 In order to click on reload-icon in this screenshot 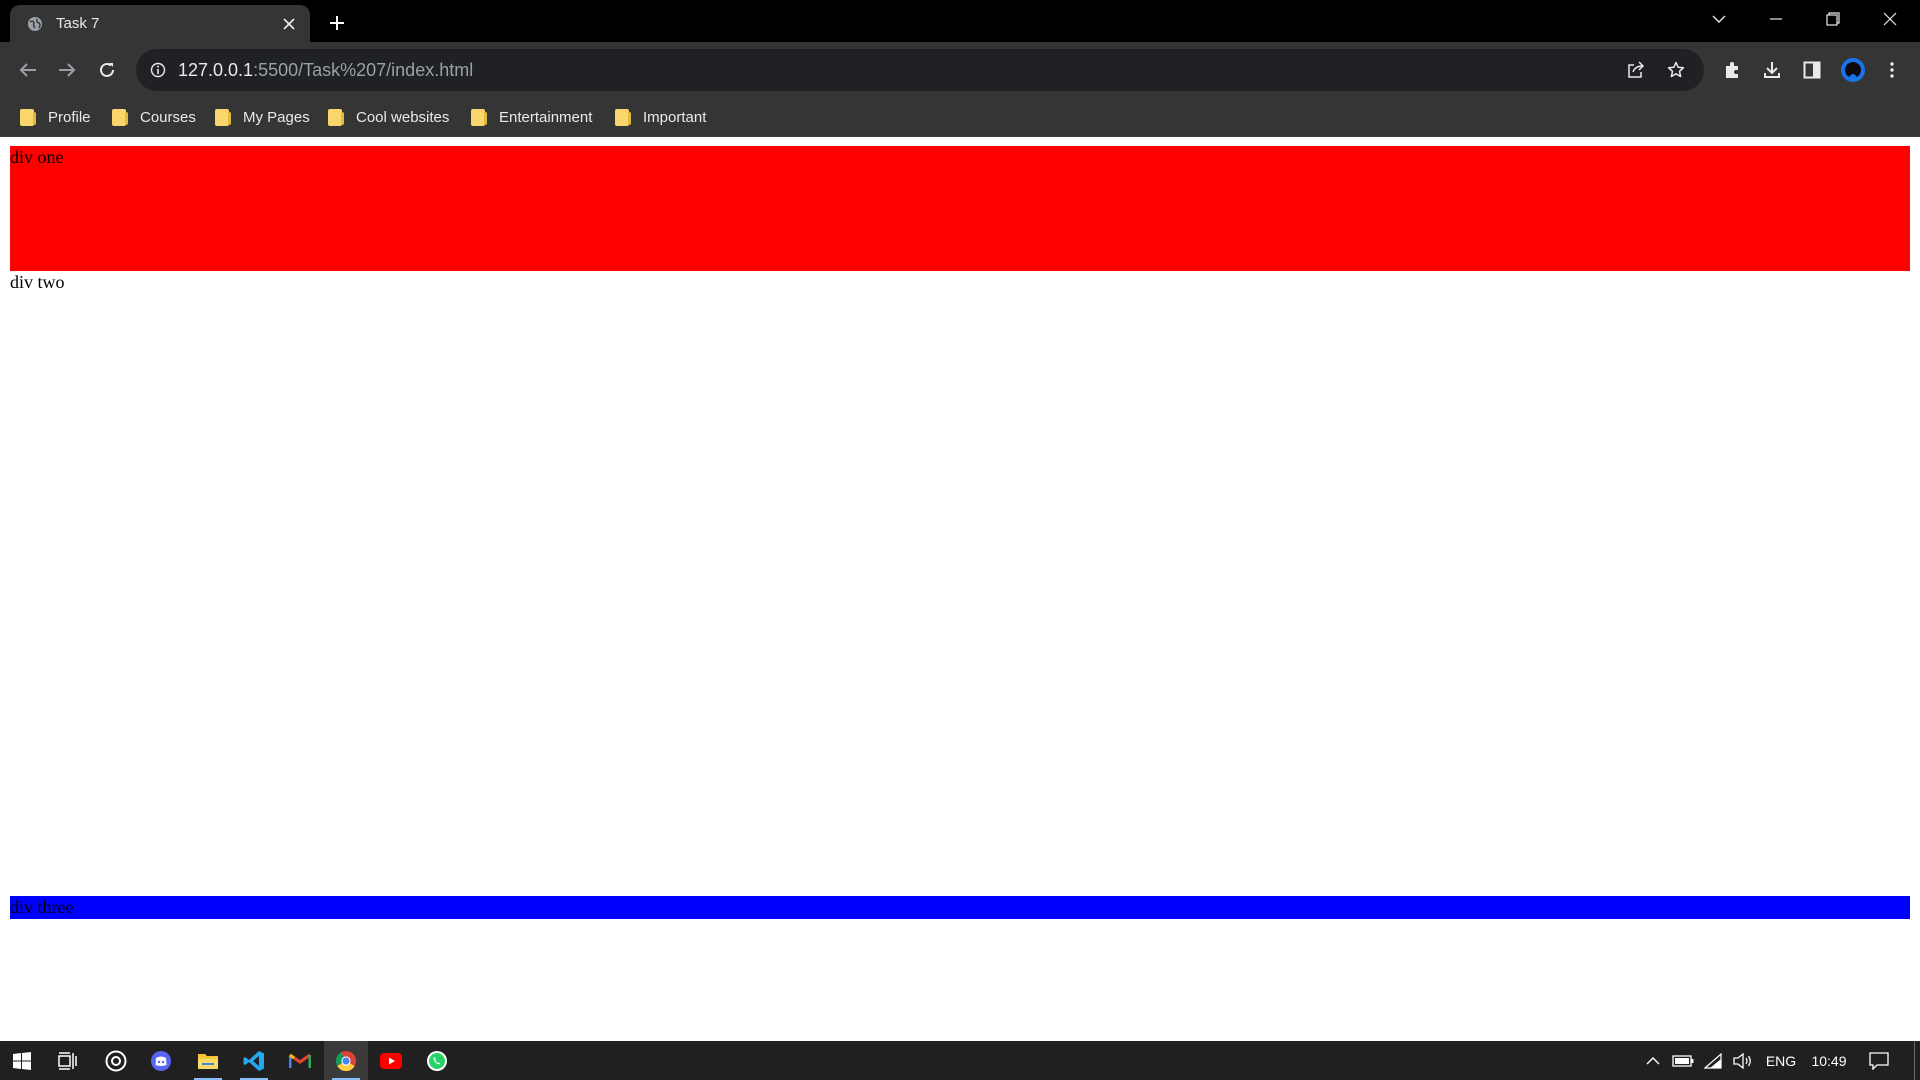, I will do `click(107, 69)`.